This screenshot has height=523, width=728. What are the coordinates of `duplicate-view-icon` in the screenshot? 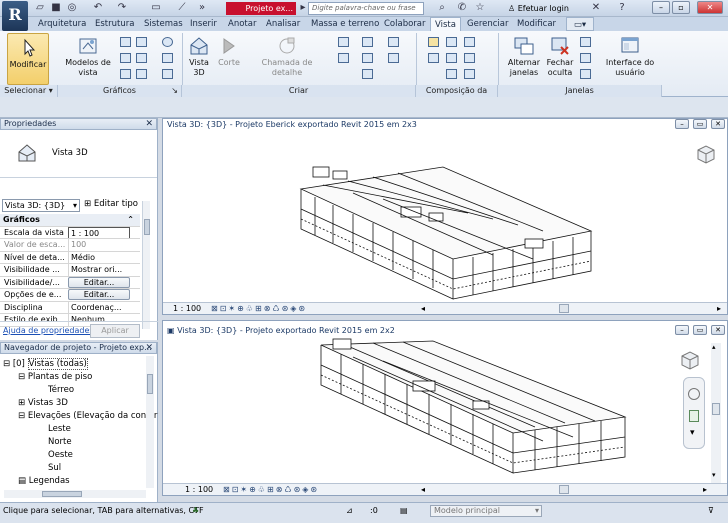 It's located at (343, 58).